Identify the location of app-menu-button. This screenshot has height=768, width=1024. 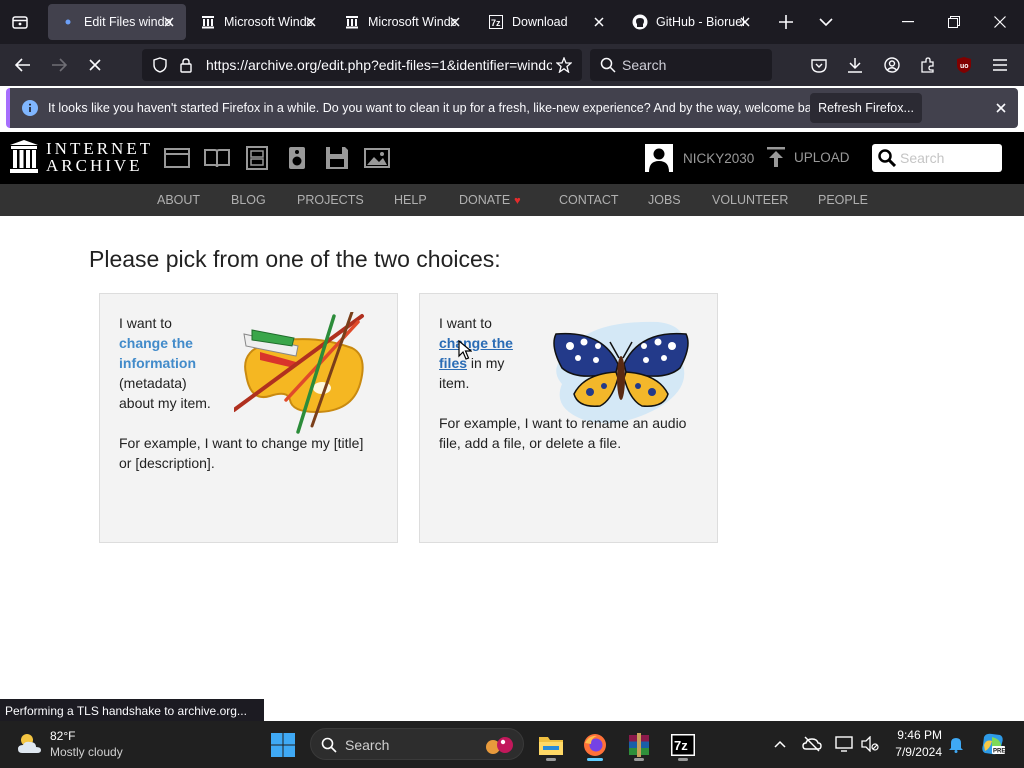
(1000, 65).